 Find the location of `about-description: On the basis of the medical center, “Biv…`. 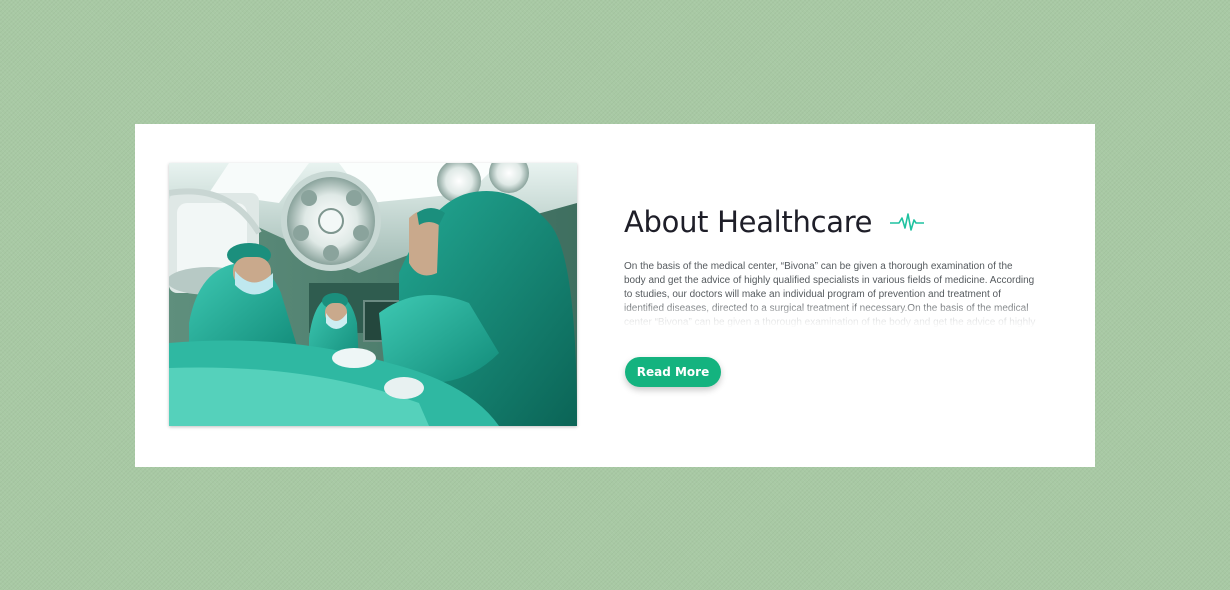

about-description: On the basis of the medical center, “Biv… is located at coordinates (830, 294).